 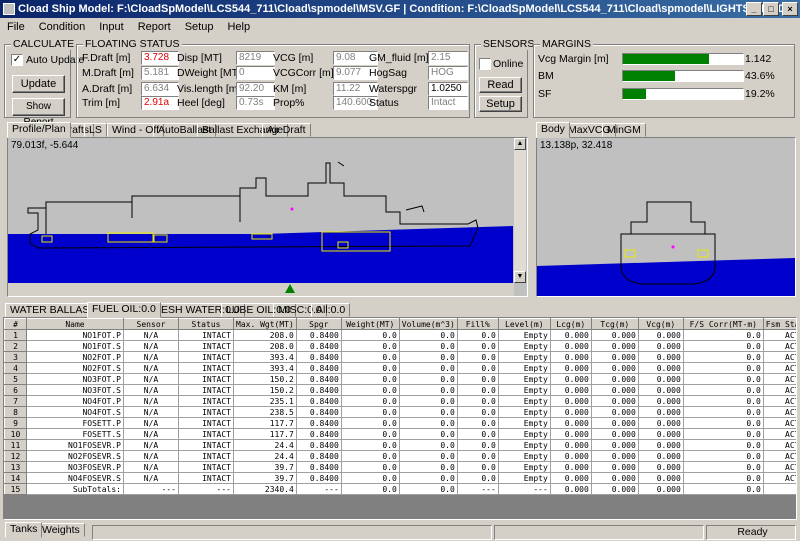 What do you see at coordinates (75, 379) in the screenshot?
I see `table-cell: NO3FOT.P` at bounding box center [75, 379].